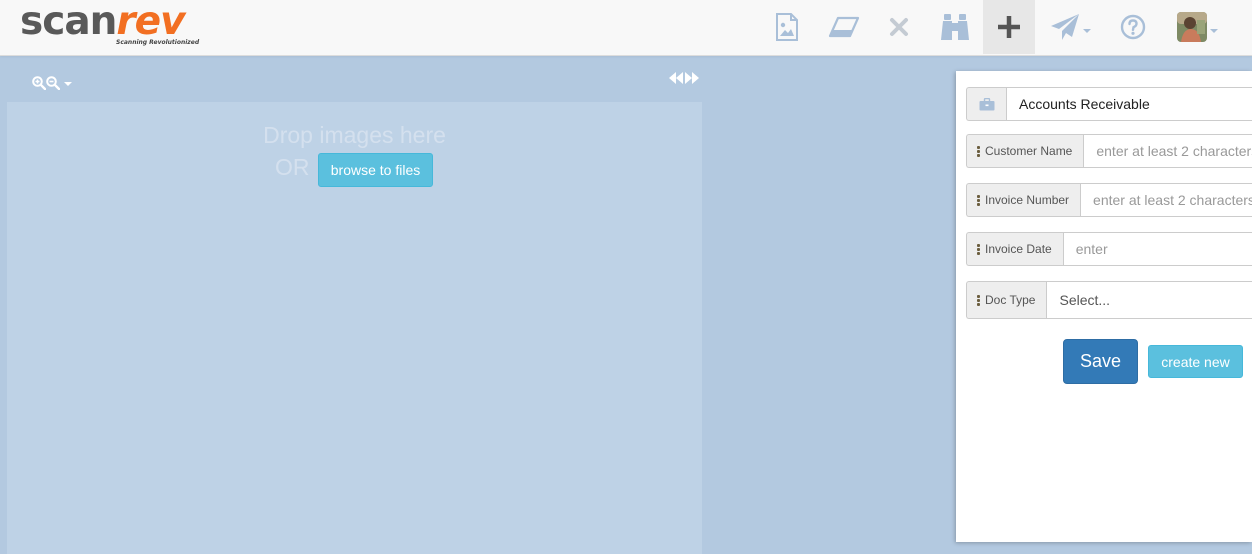 This screenshot has width=1252, height=554. What do you see at coordinates (626, 28) in the screenshot?
I see `top-navbar: scanrev Scanning Revolutionized` at bounding box center [626, 28].